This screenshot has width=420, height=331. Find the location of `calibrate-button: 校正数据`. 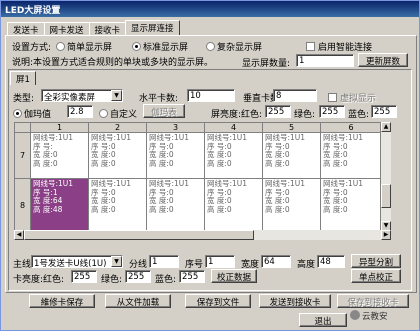

calibrate-button: 校正数据 is located at coordinates (234, 276).